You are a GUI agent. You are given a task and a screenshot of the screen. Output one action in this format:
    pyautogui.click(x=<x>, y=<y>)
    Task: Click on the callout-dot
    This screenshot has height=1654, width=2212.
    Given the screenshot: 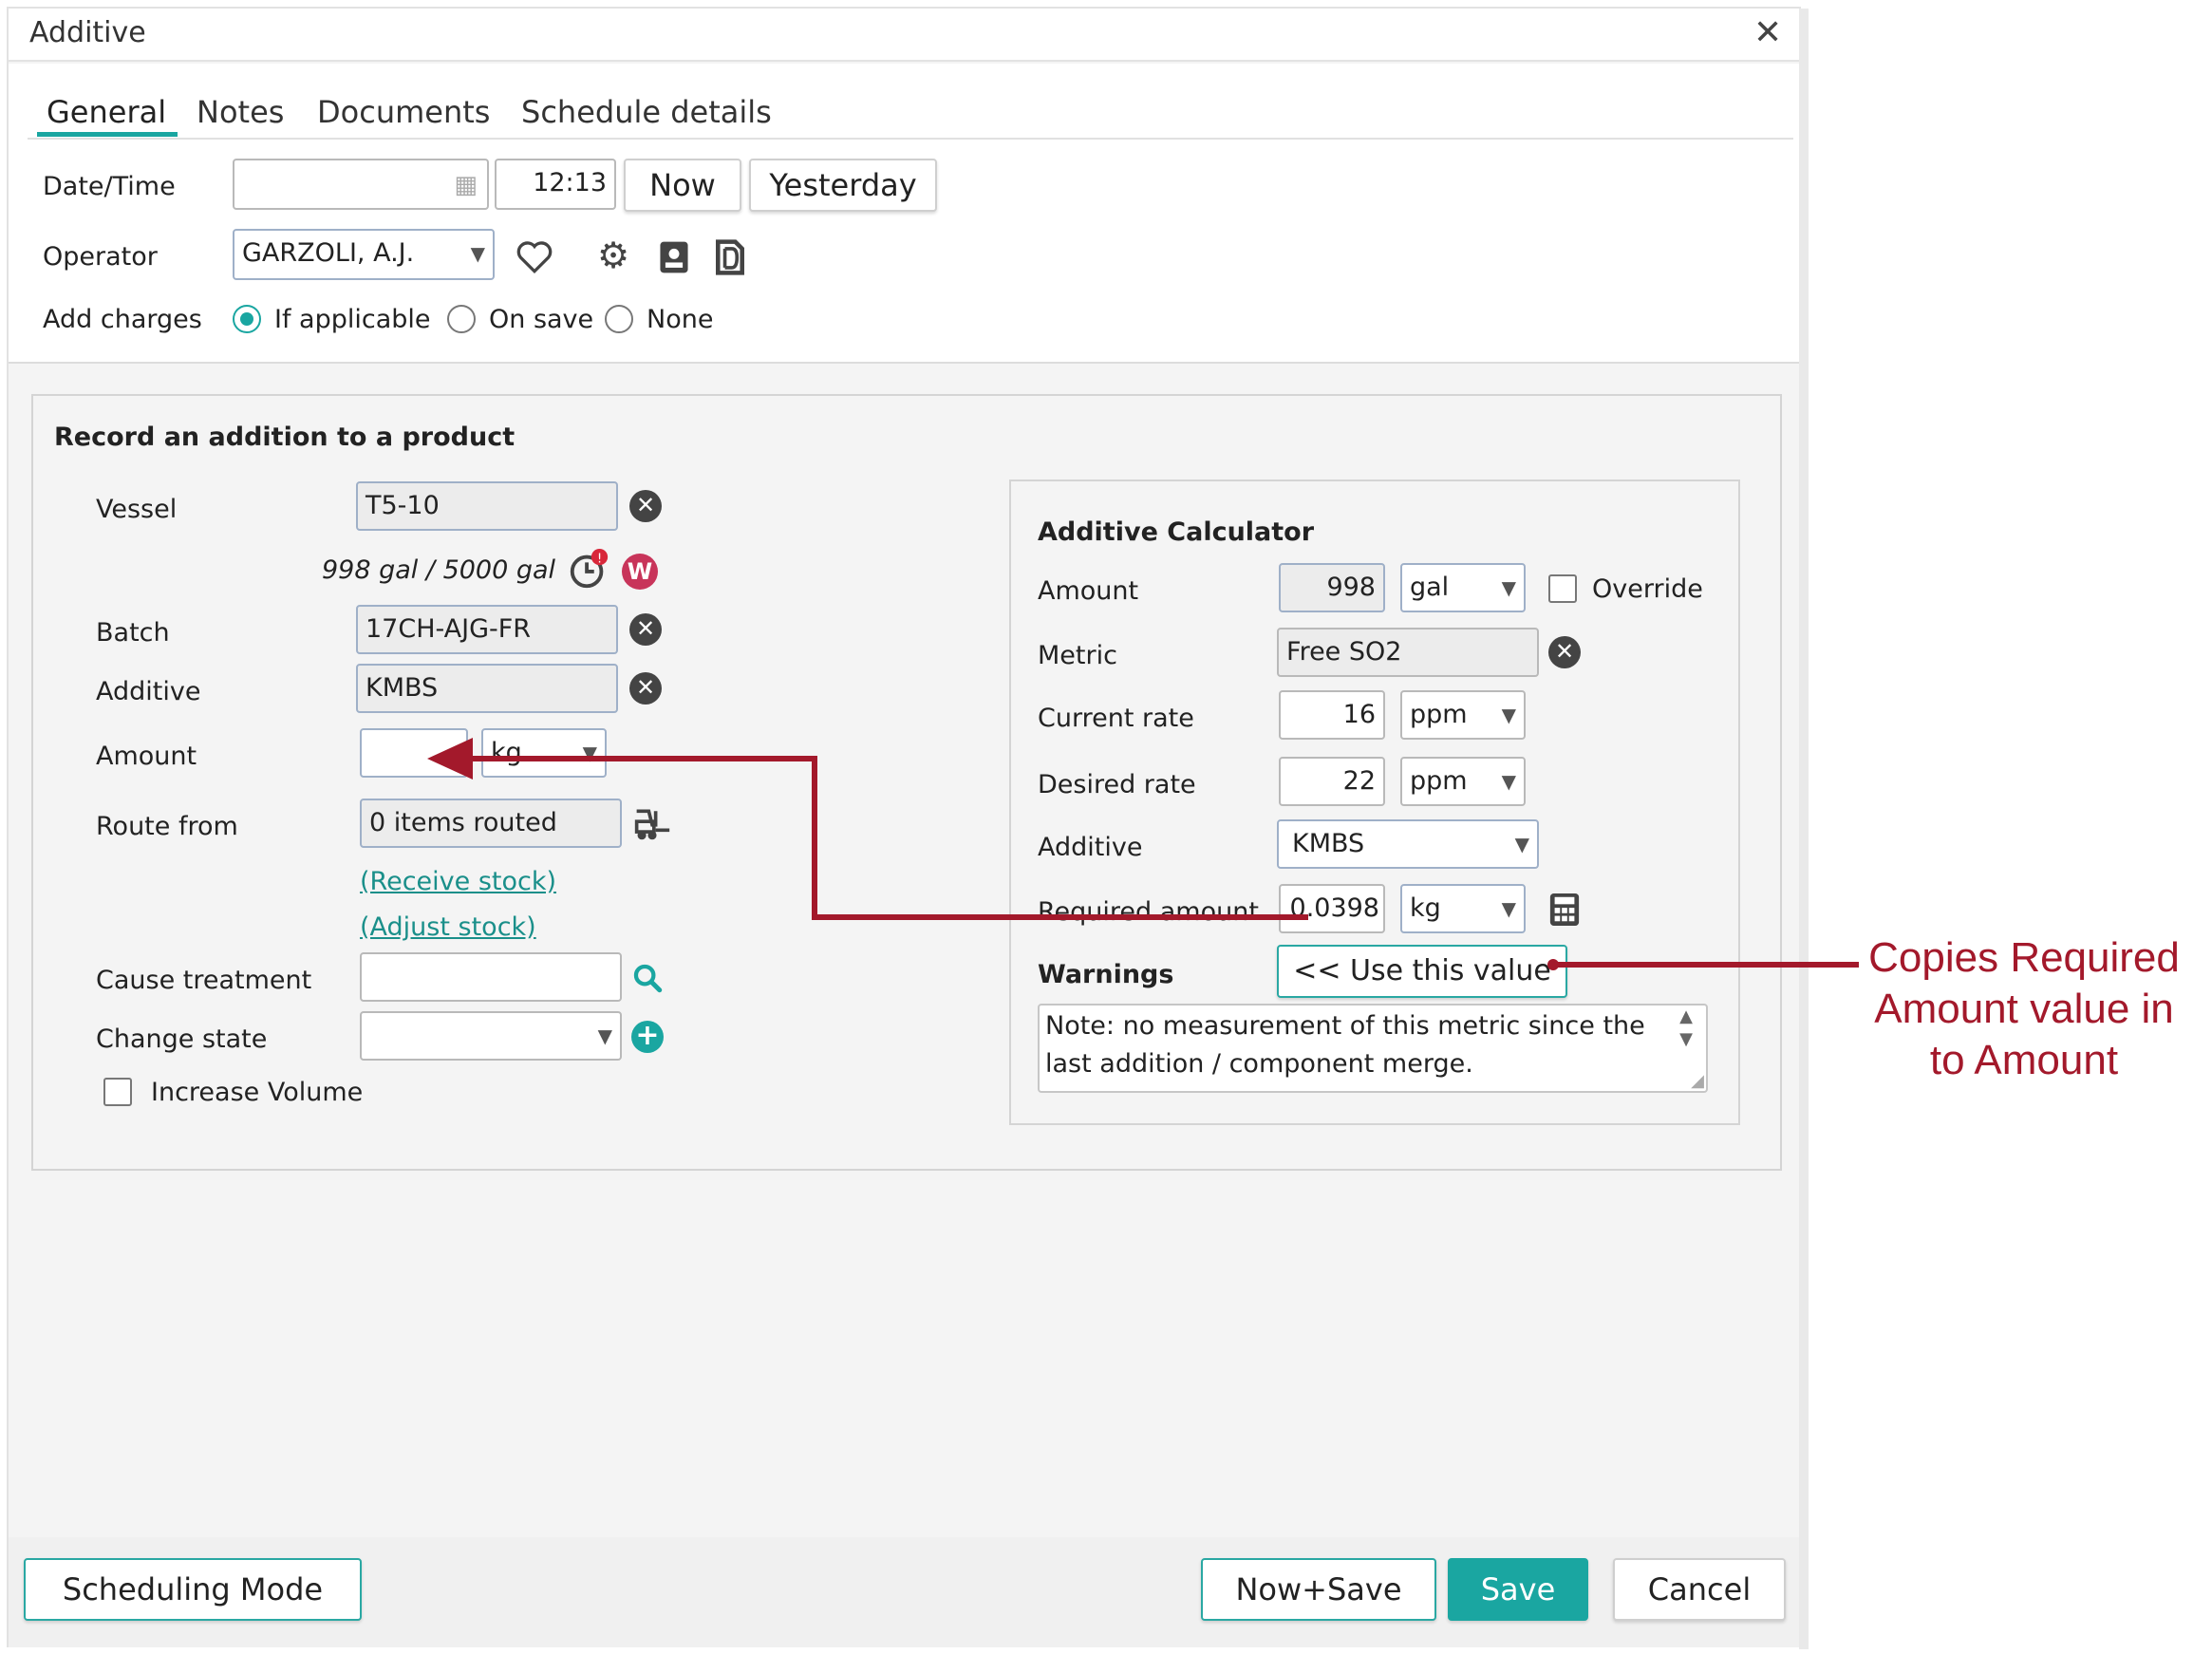 What is the action you would take?
    pyautogui.click(x=1553, y=964)
    